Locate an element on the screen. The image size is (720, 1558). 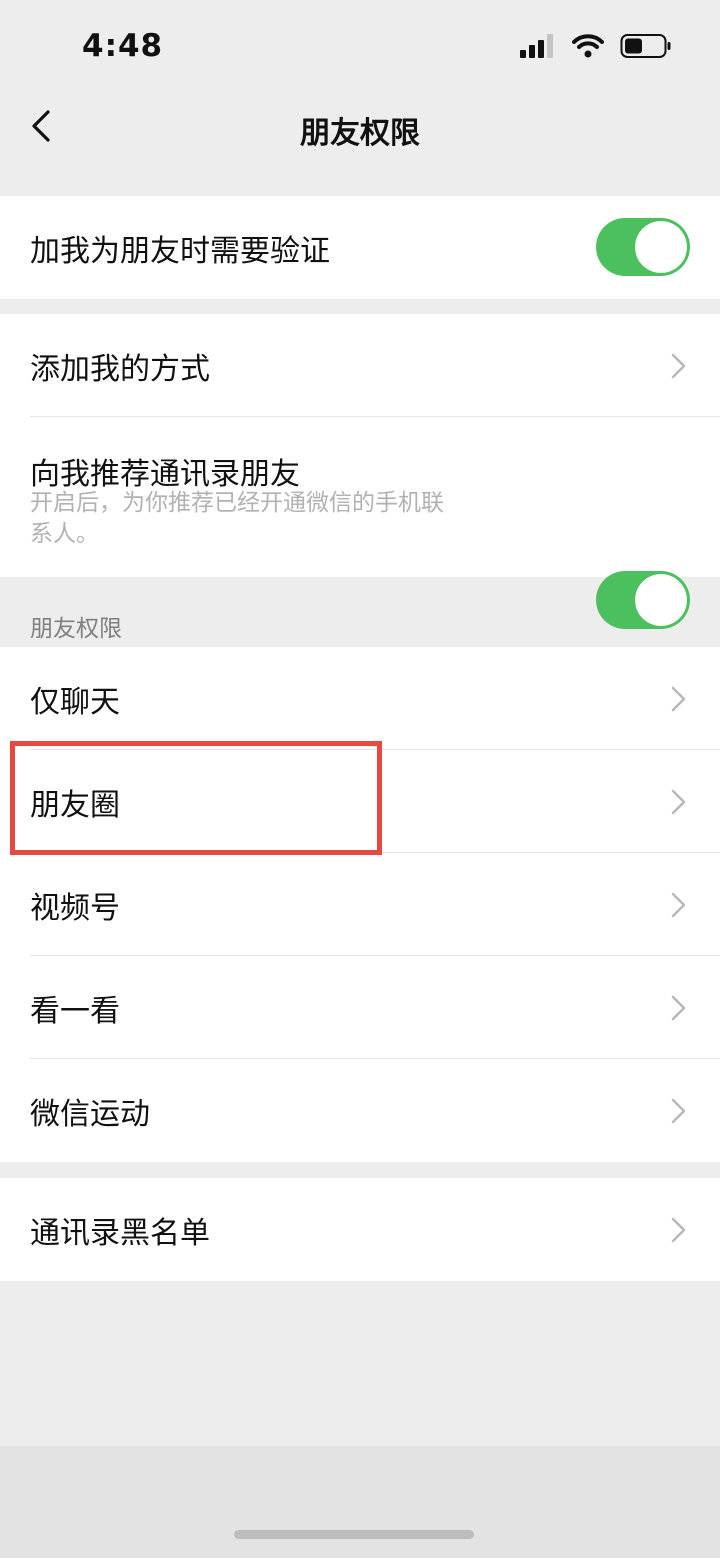
verify-group: 加我为朋友时需要验证 is located at coordinates (360, 247).